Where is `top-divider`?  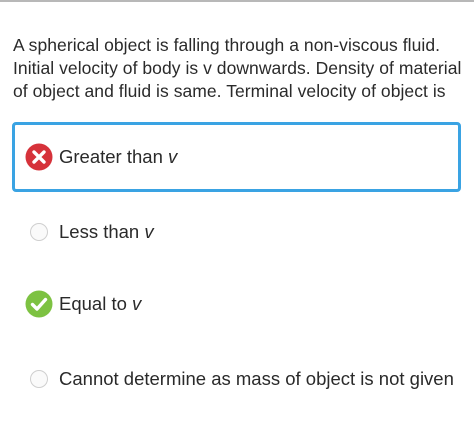 top-divider is located at coordinates (237, 1).